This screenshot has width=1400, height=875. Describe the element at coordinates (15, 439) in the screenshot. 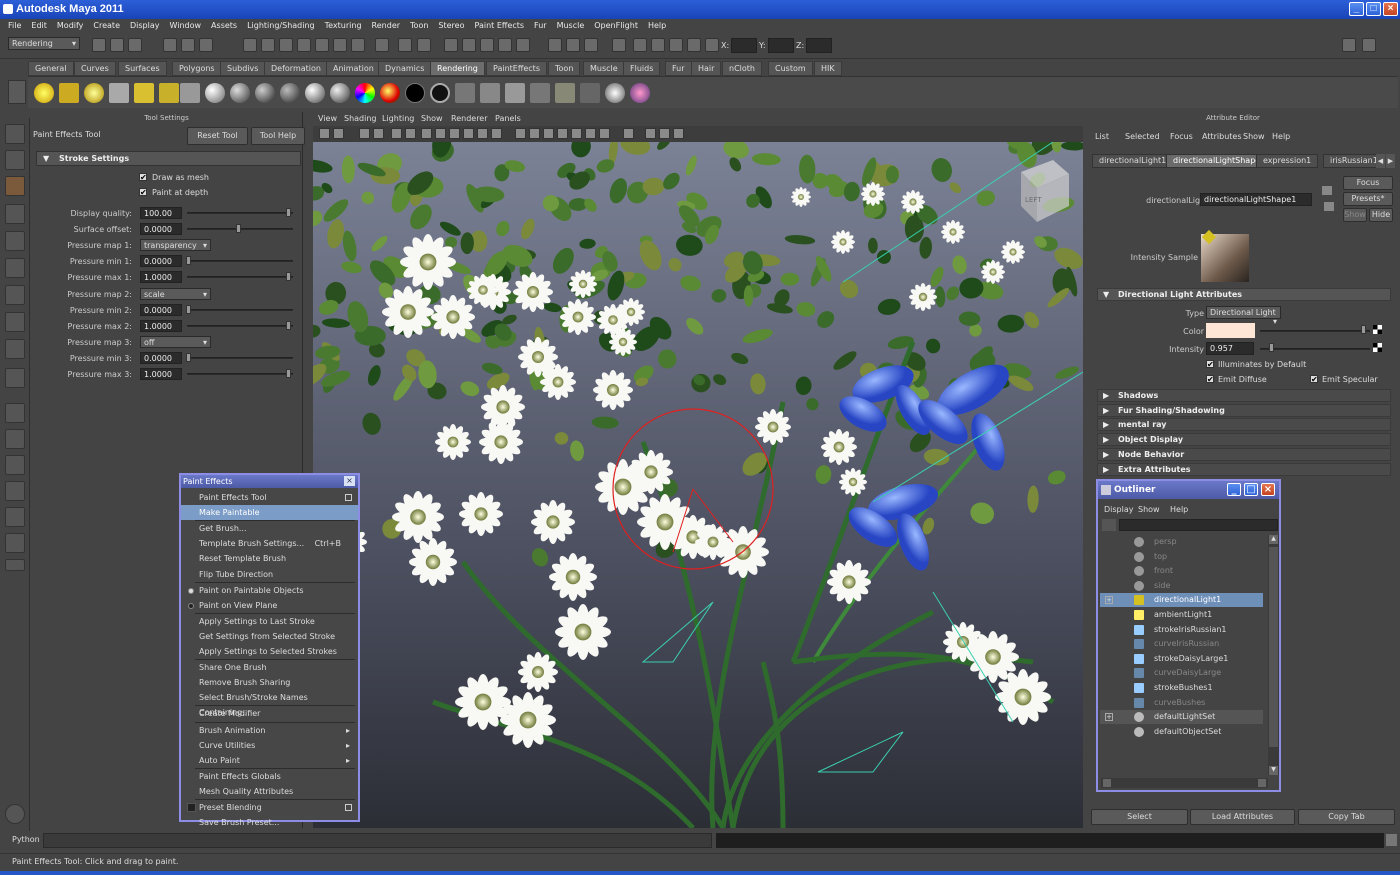

I see `four-view-layout-icon` at that location.